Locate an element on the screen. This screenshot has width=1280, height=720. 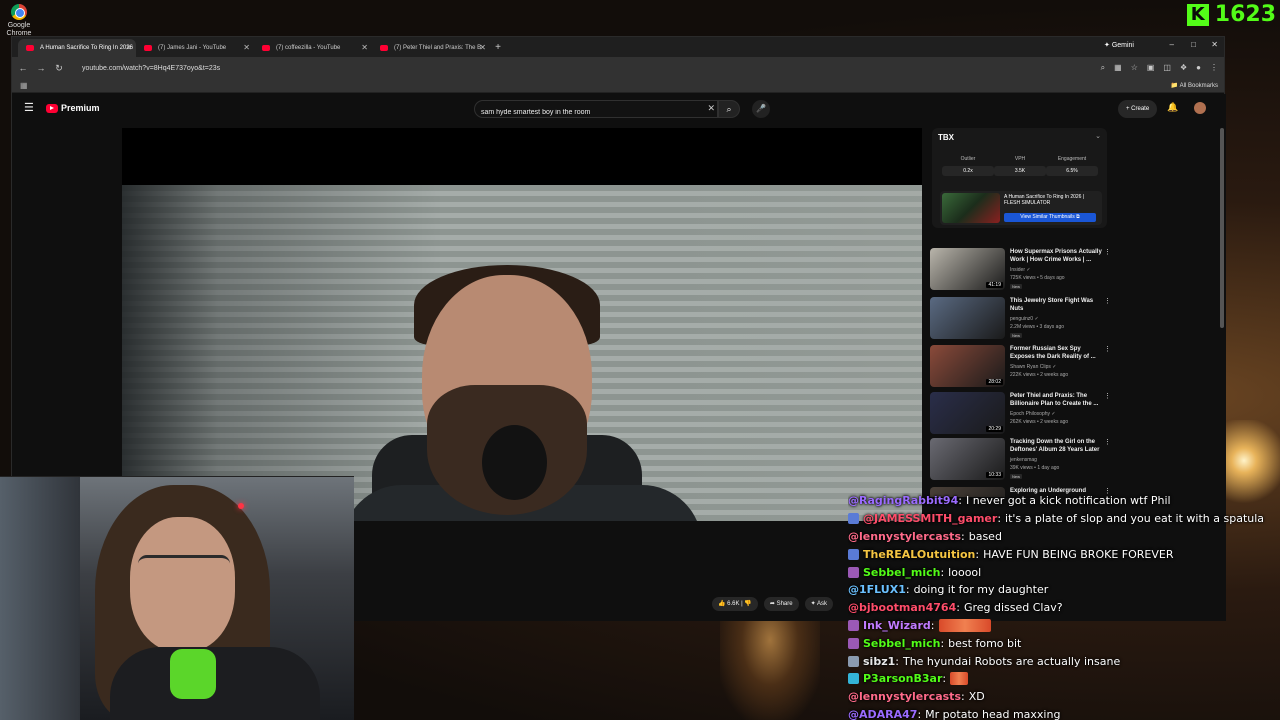
youtube-header: ☰ Premium ✕ ⌕ 🎤 + Create 🔔 is located at coordinates (619, 109).